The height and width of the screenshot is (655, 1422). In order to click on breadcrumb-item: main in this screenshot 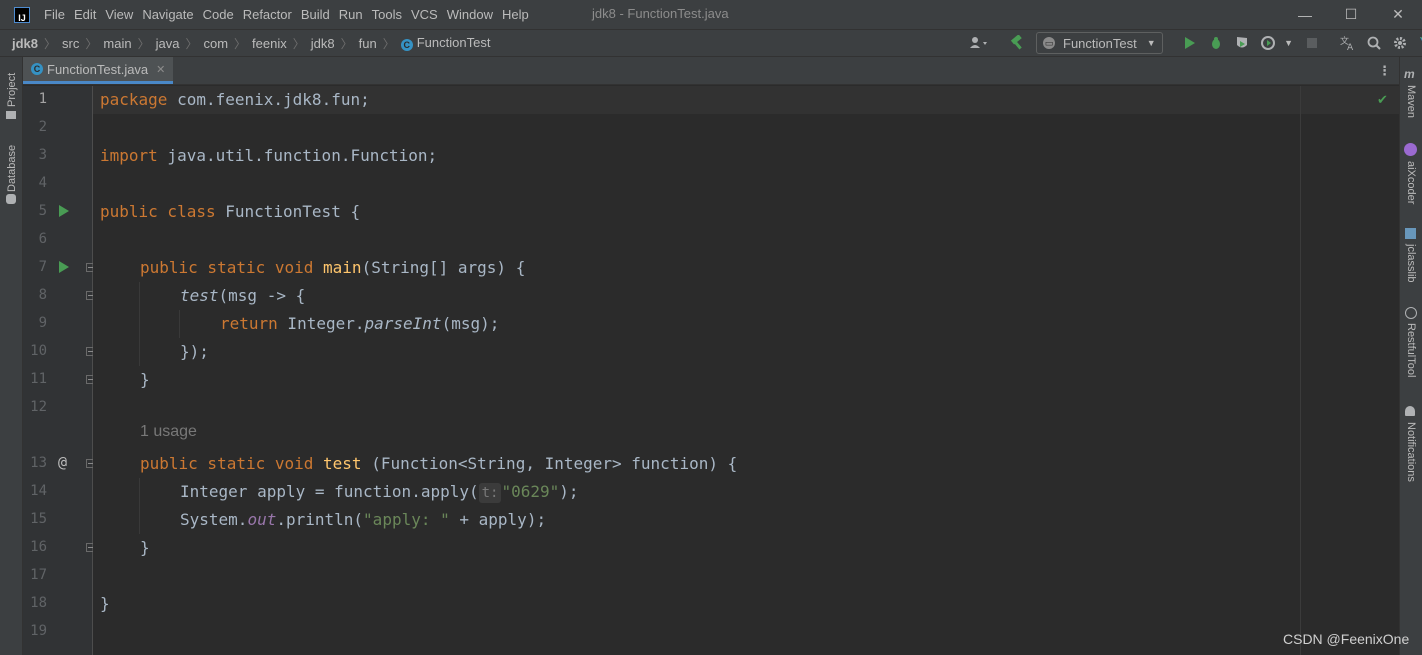, I will do `click(117, 43)`.